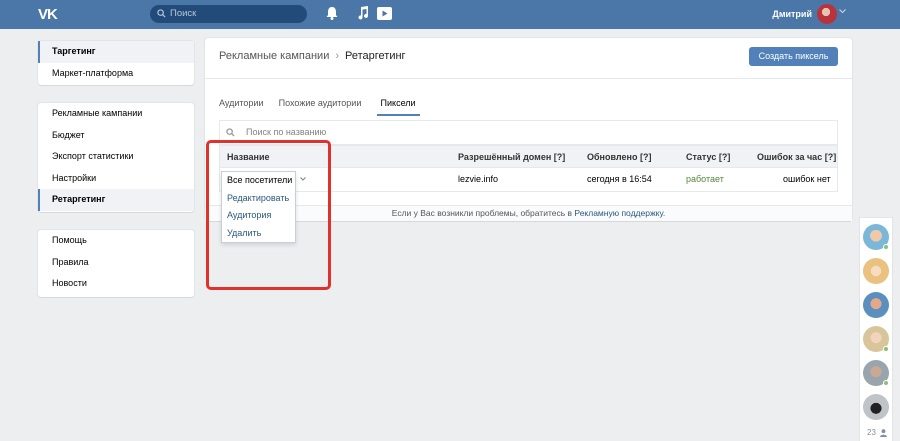  I want to click on vk-logo: VK, so click(51, 14).